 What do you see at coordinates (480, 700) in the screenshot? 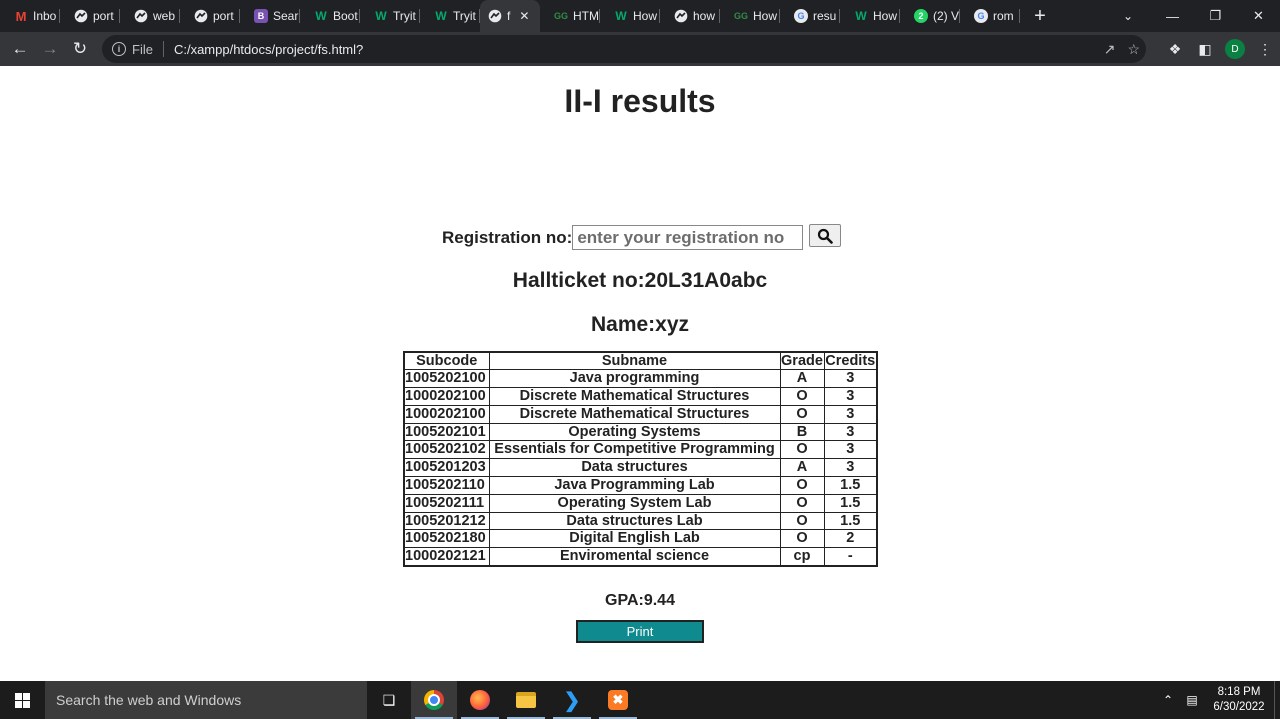
I see `firefox-taskbar-button` at bounding box center [480, 700].